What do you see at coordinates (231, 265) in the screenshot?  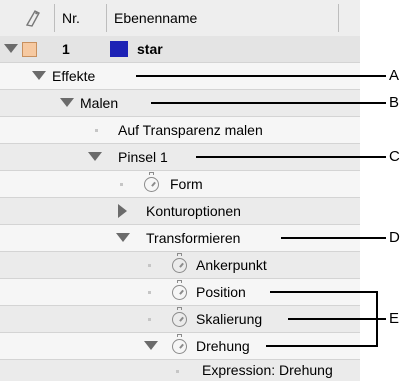 I see `anchor-label: Ankerpunkt` at bounding box center [231, 265].